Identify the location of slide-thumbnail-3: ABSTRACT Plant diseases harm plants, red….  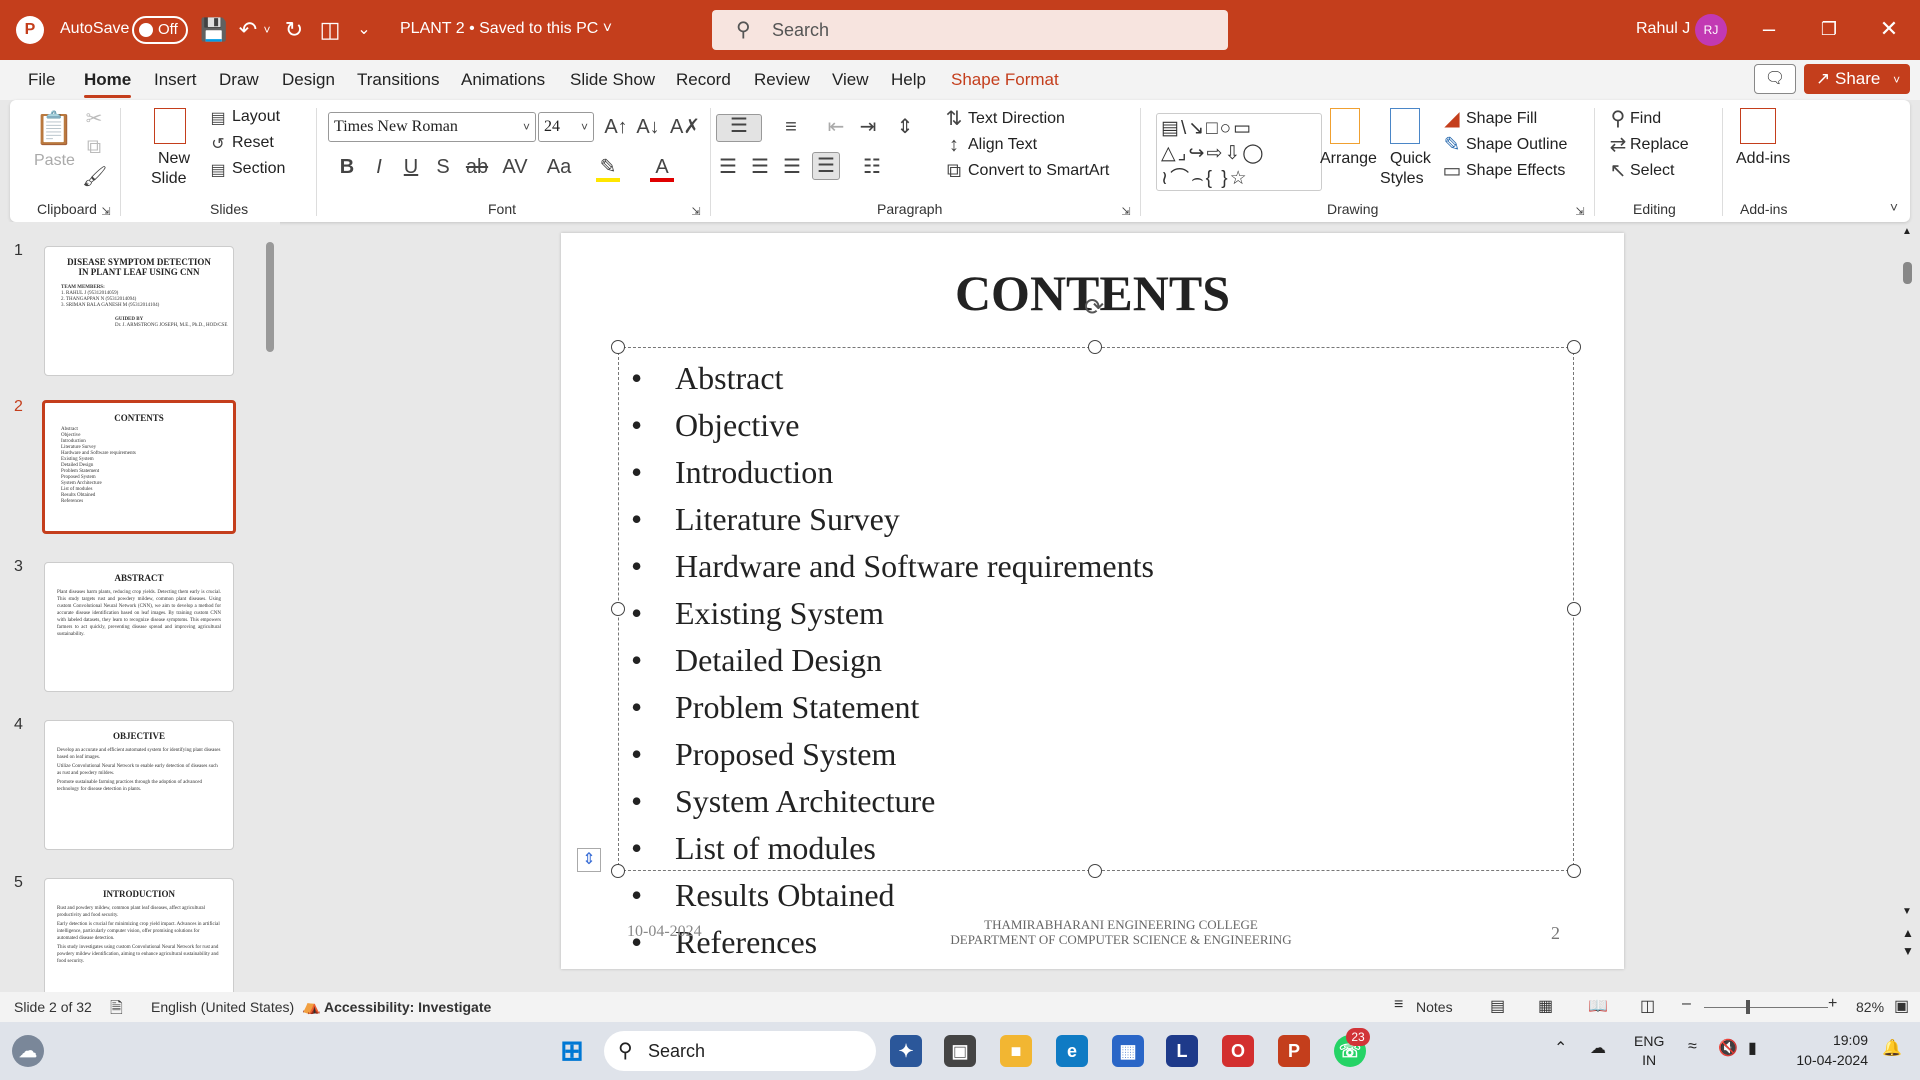
(139, 627).